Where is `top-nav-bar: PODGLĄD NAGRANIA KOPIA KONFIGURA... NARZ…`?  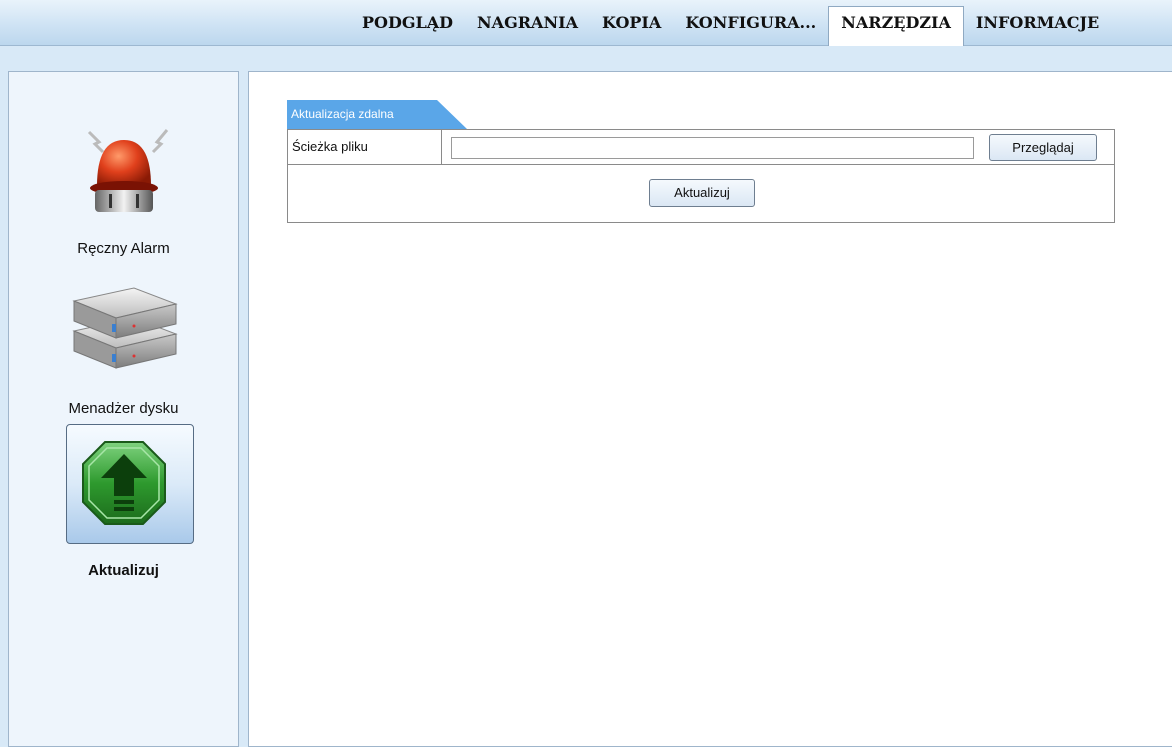
top-nav-bar: PODGLĄD NAGRANIA KOPIA KONFIGURA... NARZ… is located at coordinates (586, 23).